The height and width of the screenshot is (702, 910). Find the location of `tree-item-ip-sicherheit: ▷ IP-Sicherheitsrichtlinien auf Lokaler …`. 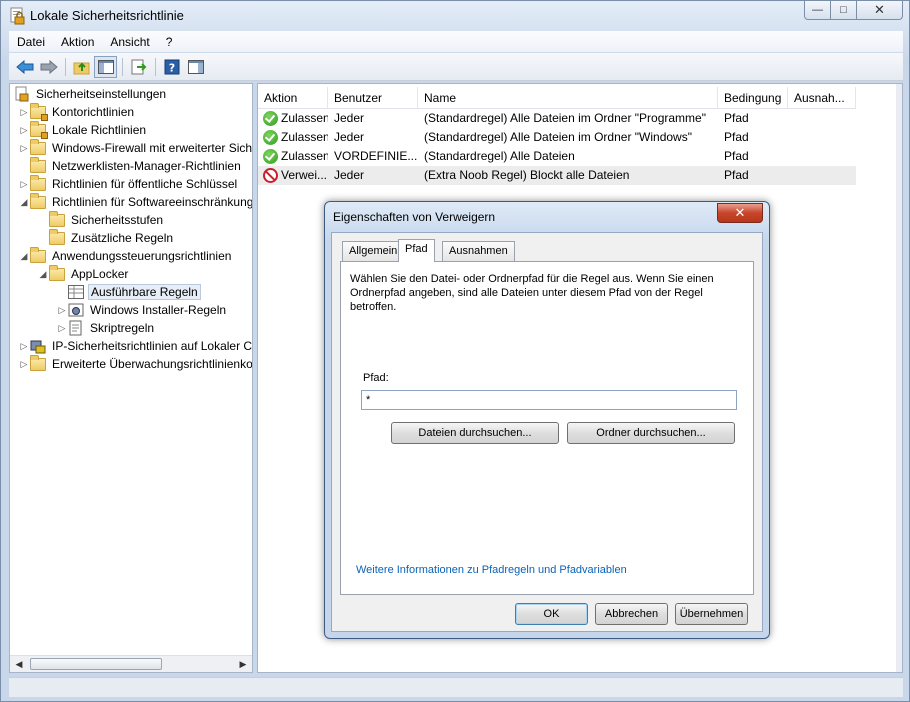

tree-item-ip-sicherheit: ▷ IP-Sicherheitsrichtlinien auf Lokaler … is located at coordinates (135, 346).